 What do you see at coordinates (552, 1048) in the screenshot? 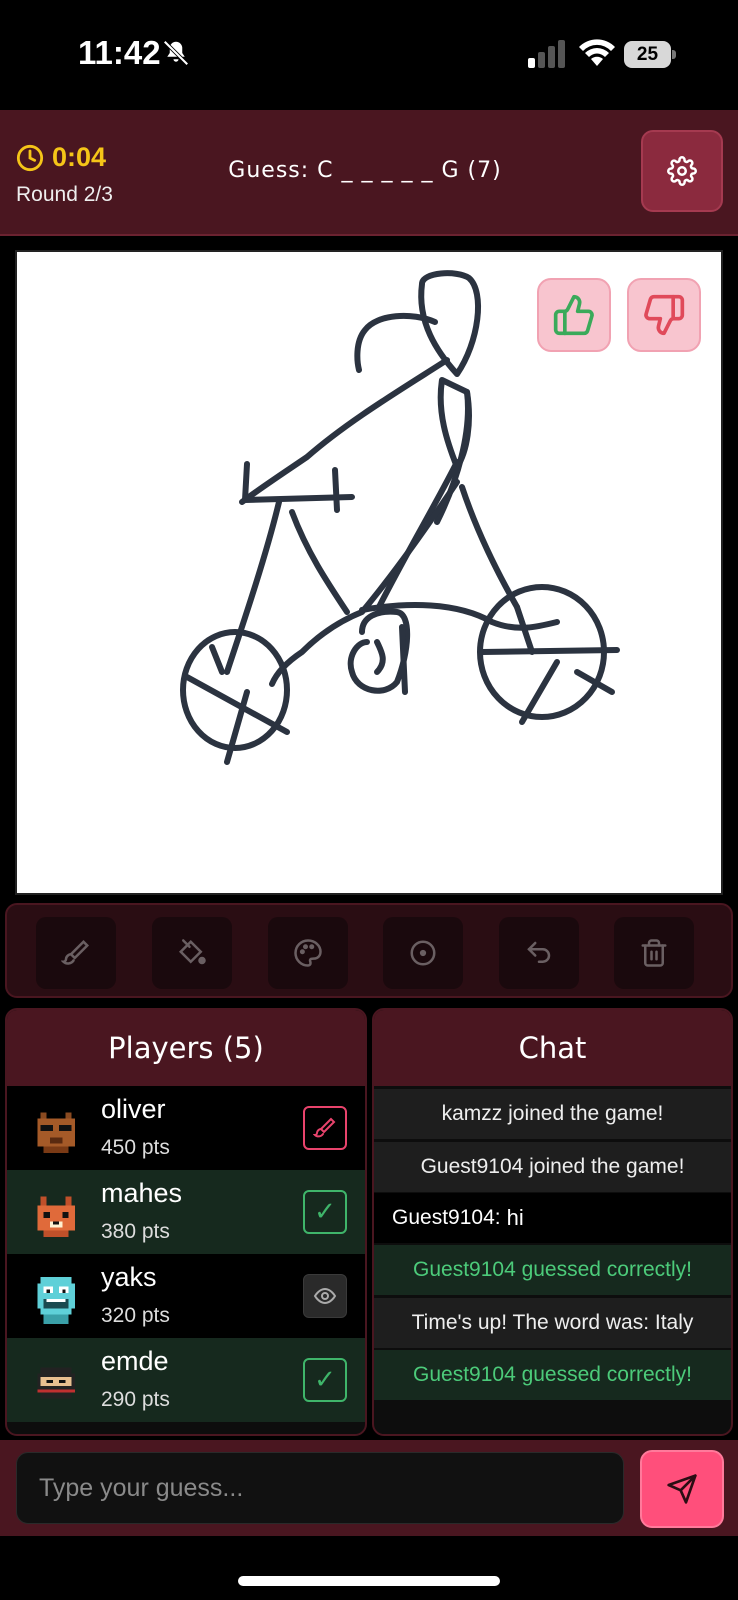
I see `chat-title: Chat` at bounding box center [552, 1048].